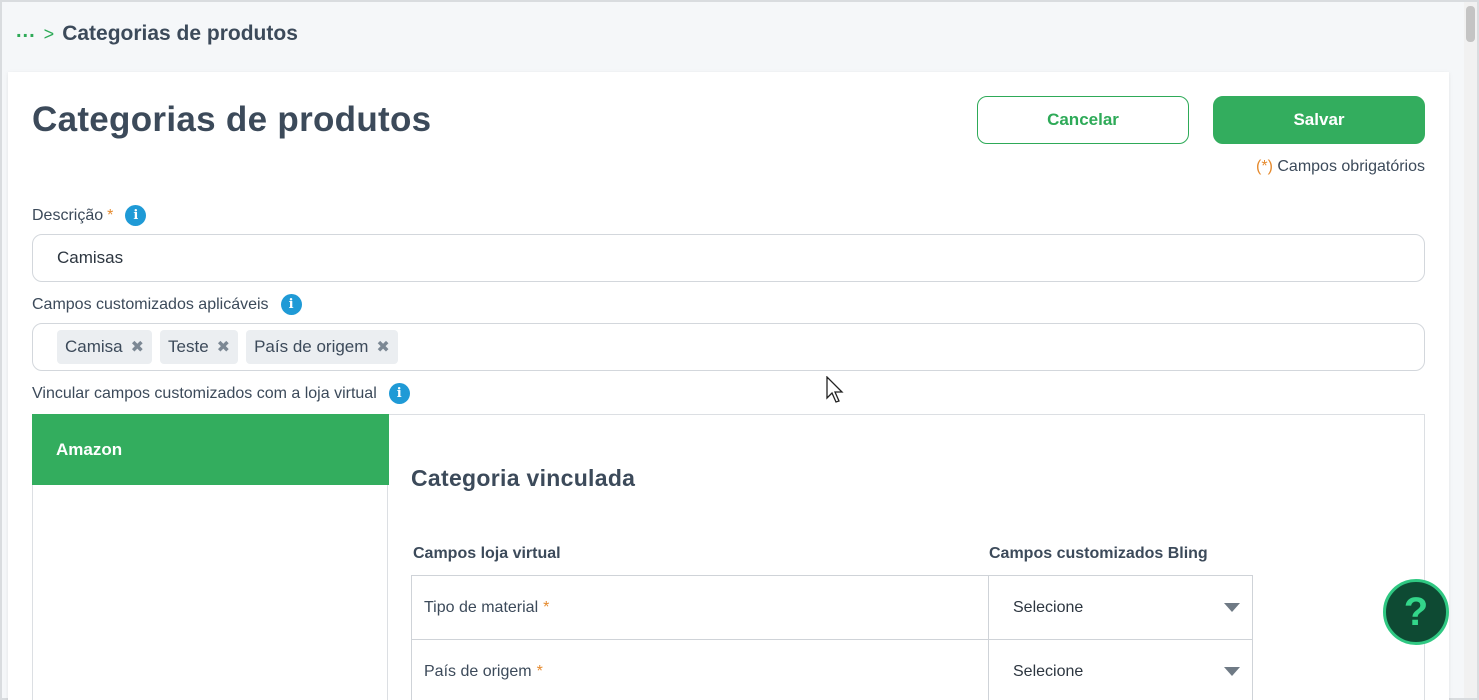  What do you see at coordinates (94, 346) in the screenshot?
I see `tag-label: Camisa` at bounding box center [94, 346].